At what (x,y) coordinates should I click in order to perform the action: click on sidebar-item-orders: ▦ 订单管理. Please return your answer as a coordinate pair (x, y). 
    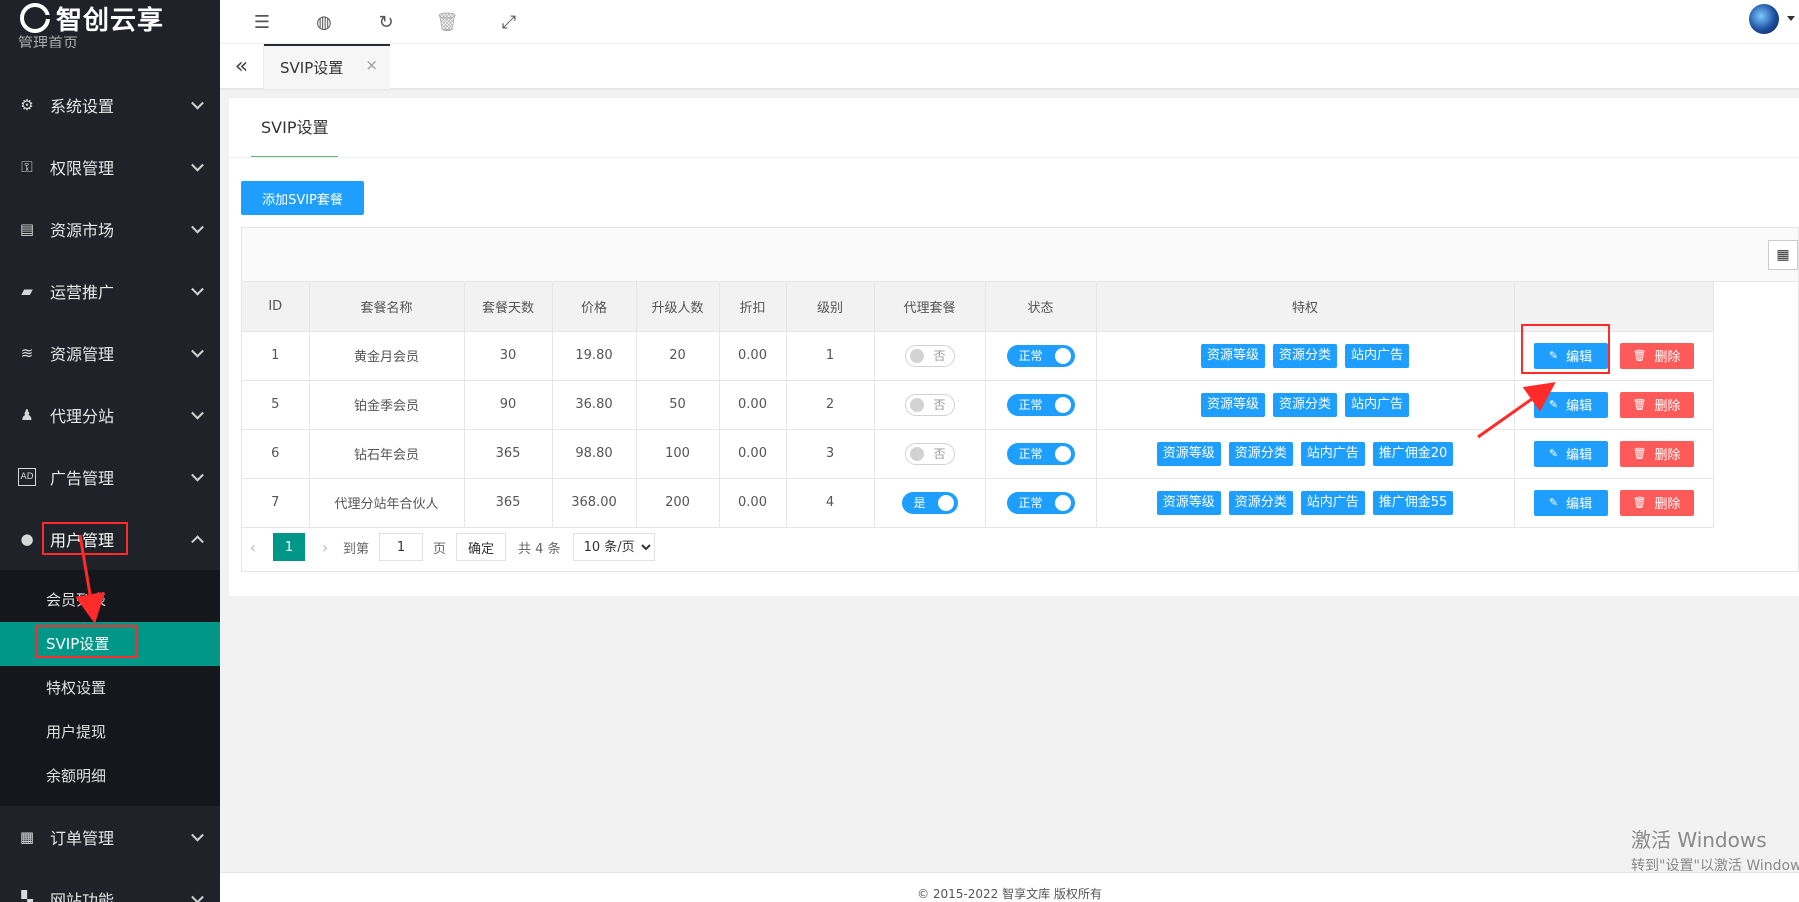
    Looking at the image, I should click on (110, 837).